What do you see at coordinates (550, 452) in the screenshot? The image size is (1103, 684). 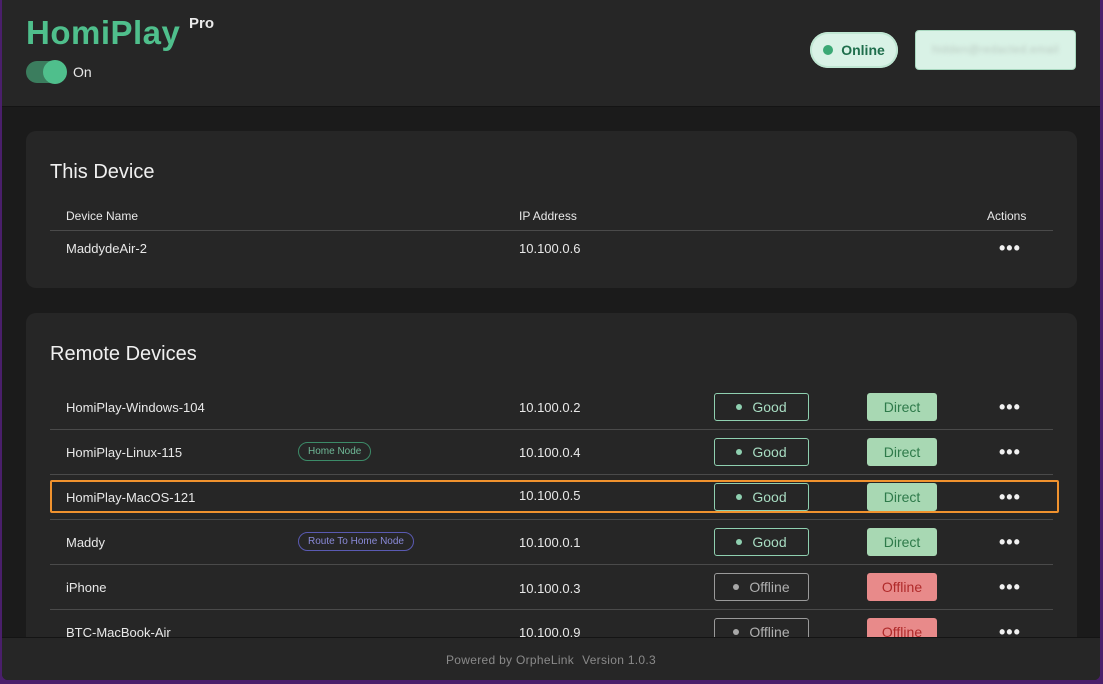 I see `device-ip: 10.100.0.4` at bounding box center [550, 452].